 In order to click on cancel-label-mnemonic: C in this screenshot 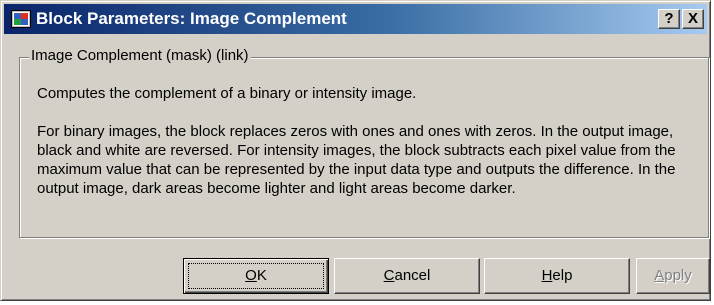, I will do `click(389, 275)`.